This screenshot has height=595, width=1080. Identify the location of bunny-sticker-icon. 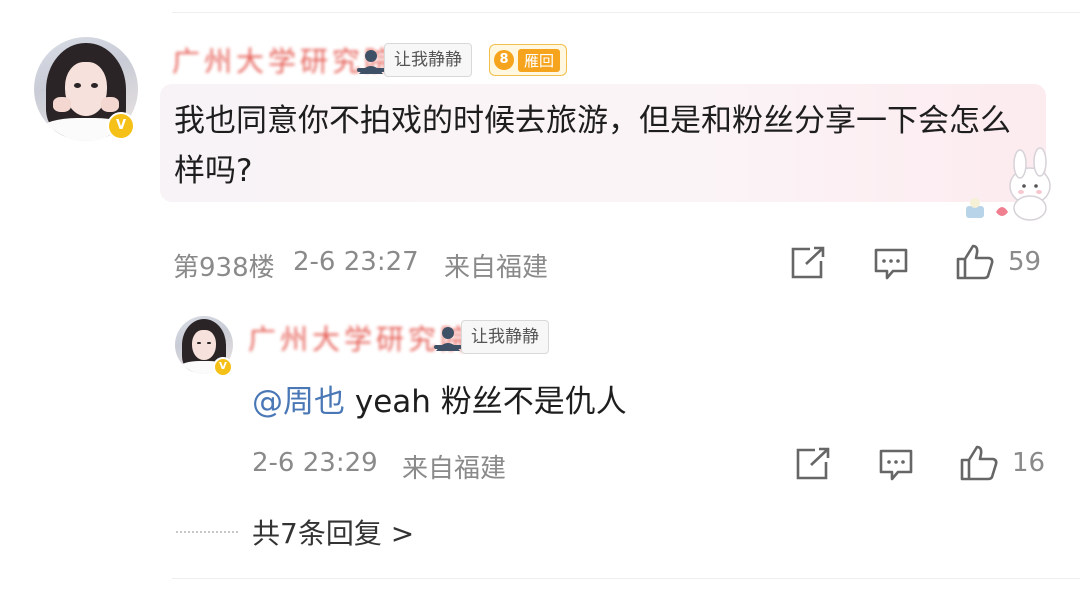
(1008, 184).